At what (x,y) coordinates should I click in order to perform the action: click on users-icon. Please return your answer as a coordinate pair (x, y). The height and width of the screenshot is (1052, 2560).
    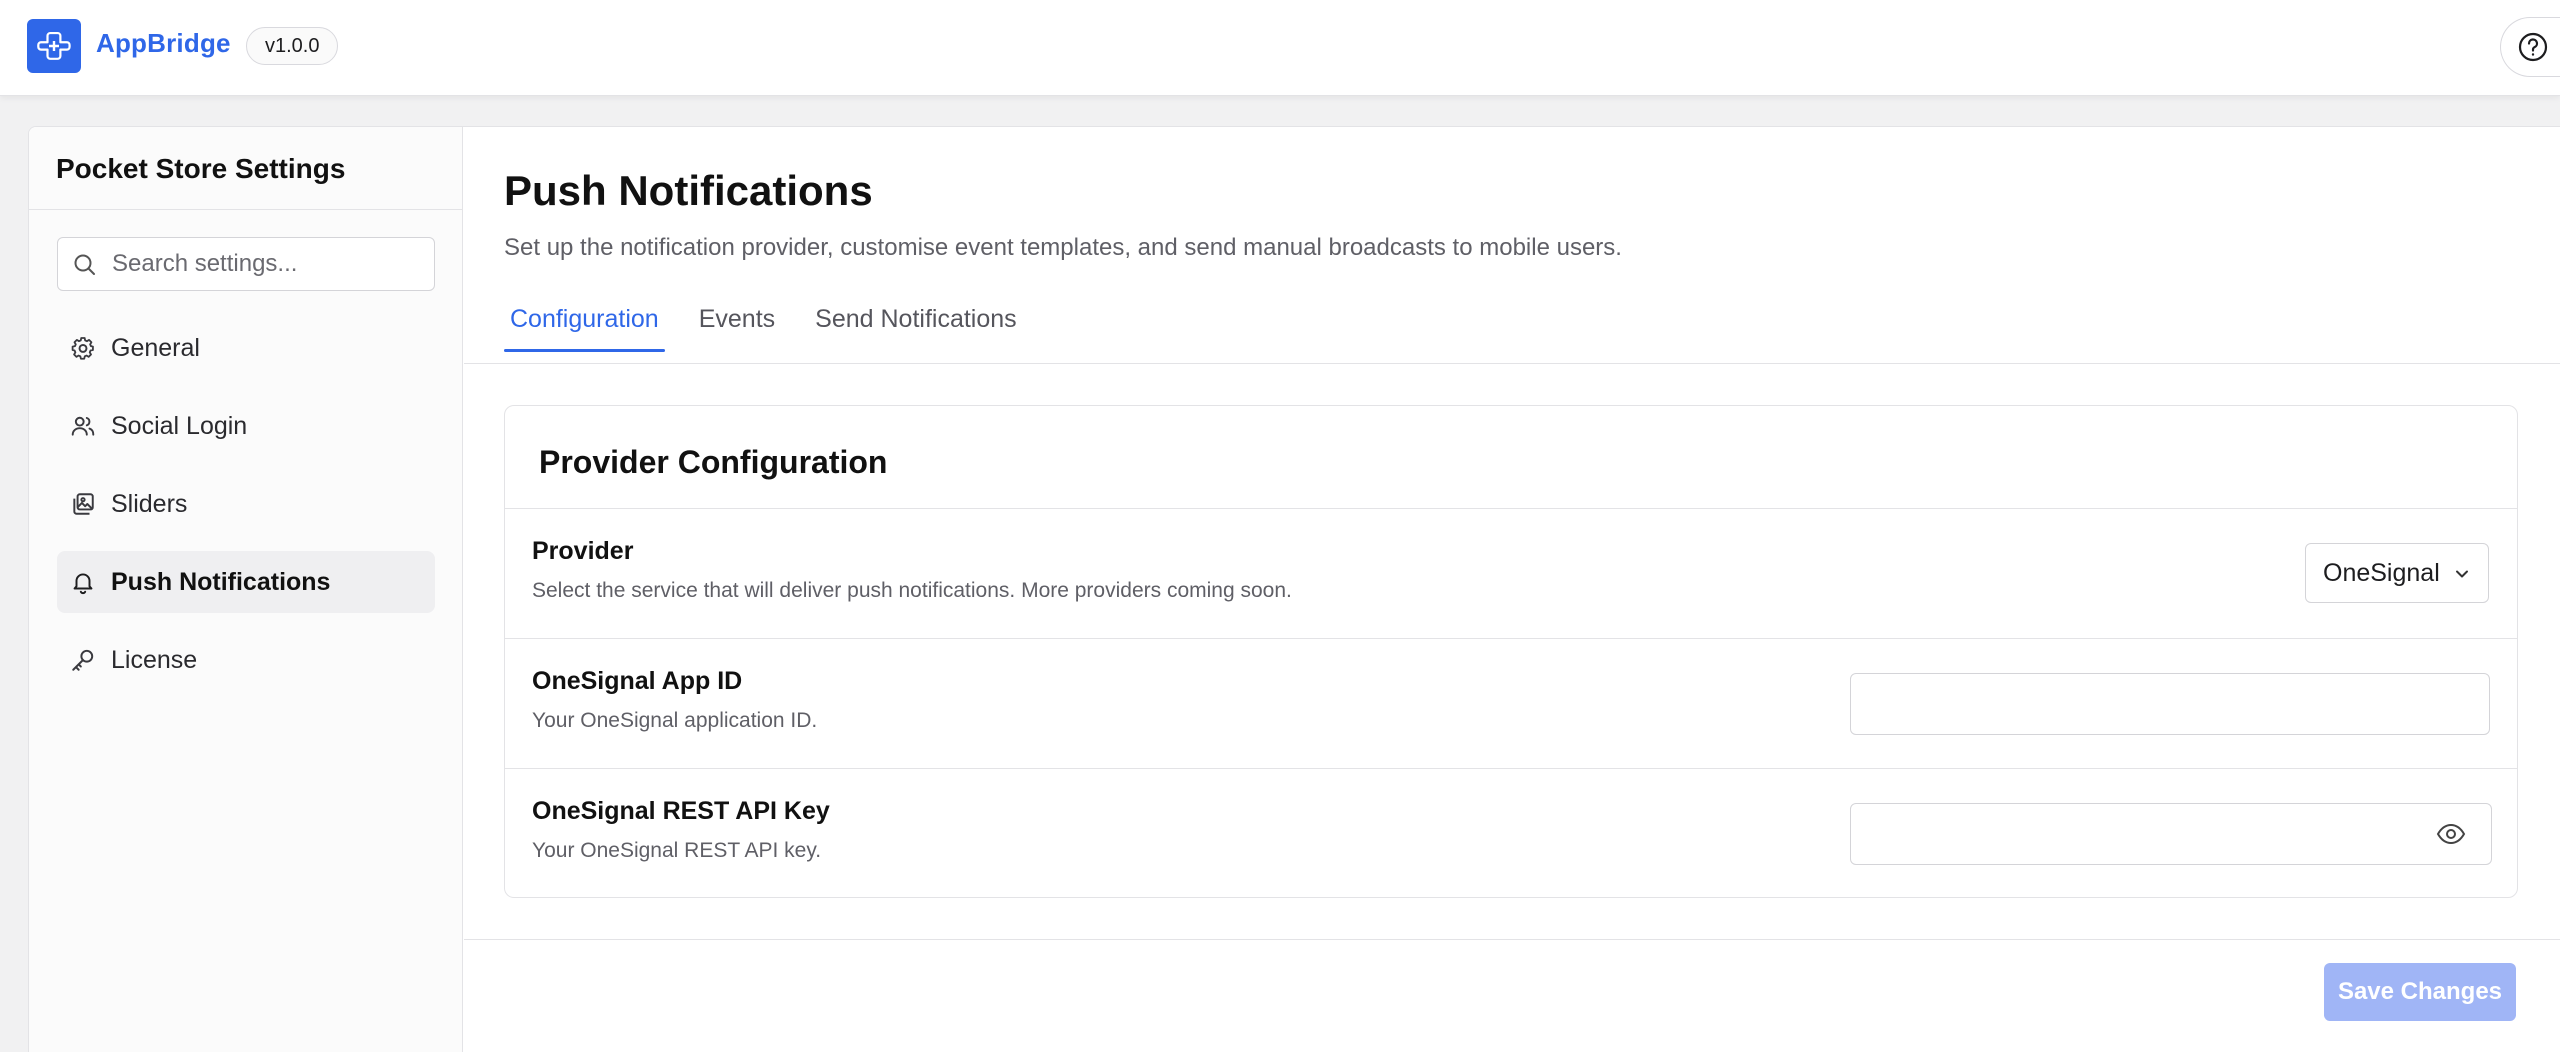
    Looking at the image, I should click on (83, 426).